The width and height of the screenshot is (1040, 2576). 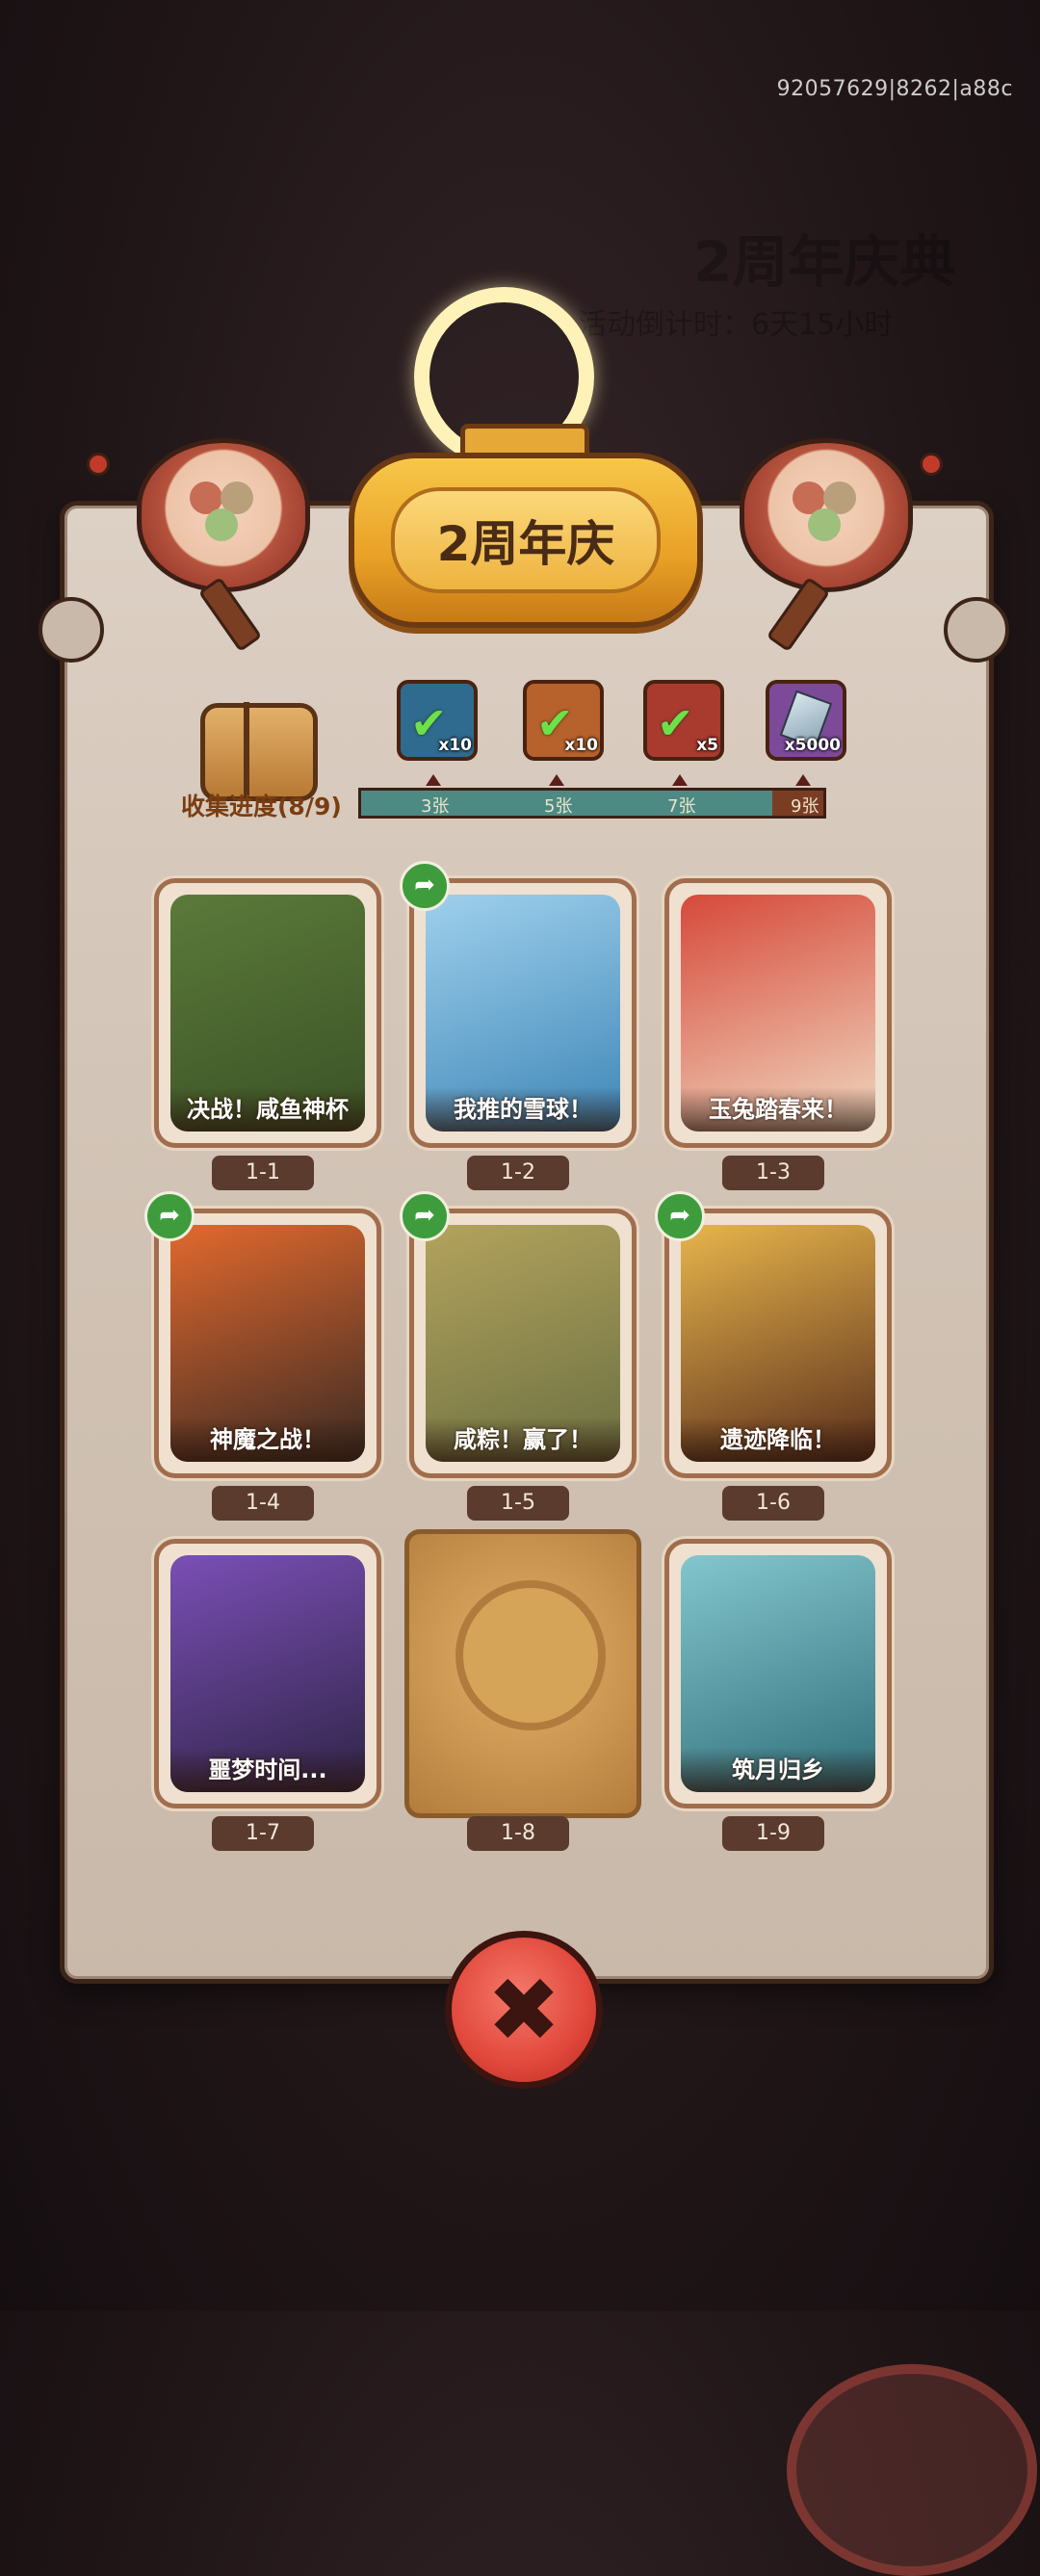 I want to click on card-artwork: 咸粽！赢了！, so click(x=523, y=1343).